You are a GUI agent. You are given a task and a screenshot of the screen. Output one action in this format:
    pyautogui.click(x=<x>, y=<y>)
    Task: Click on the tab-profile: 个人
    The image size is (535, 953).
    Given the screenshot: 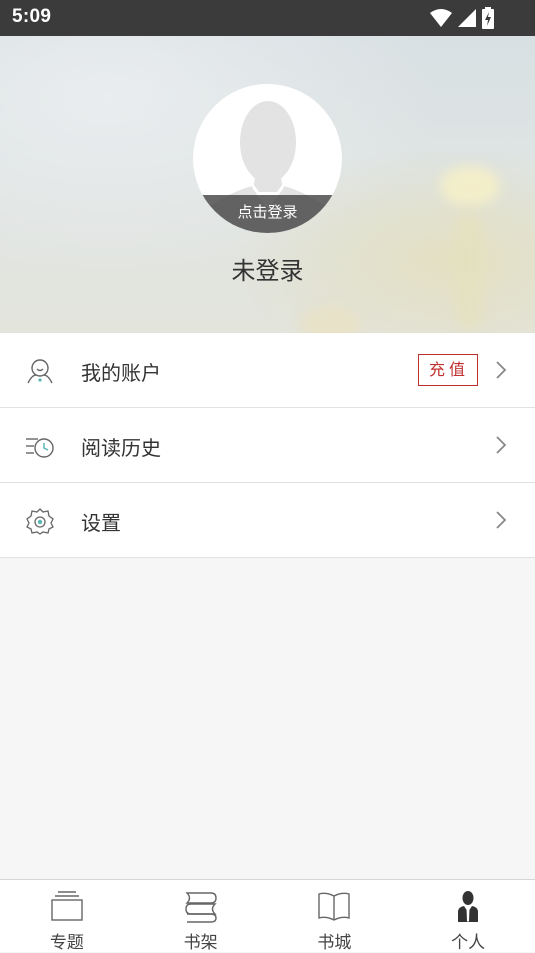 What is the action you would take?
    pyautogui.click(x=468, y=916)
    